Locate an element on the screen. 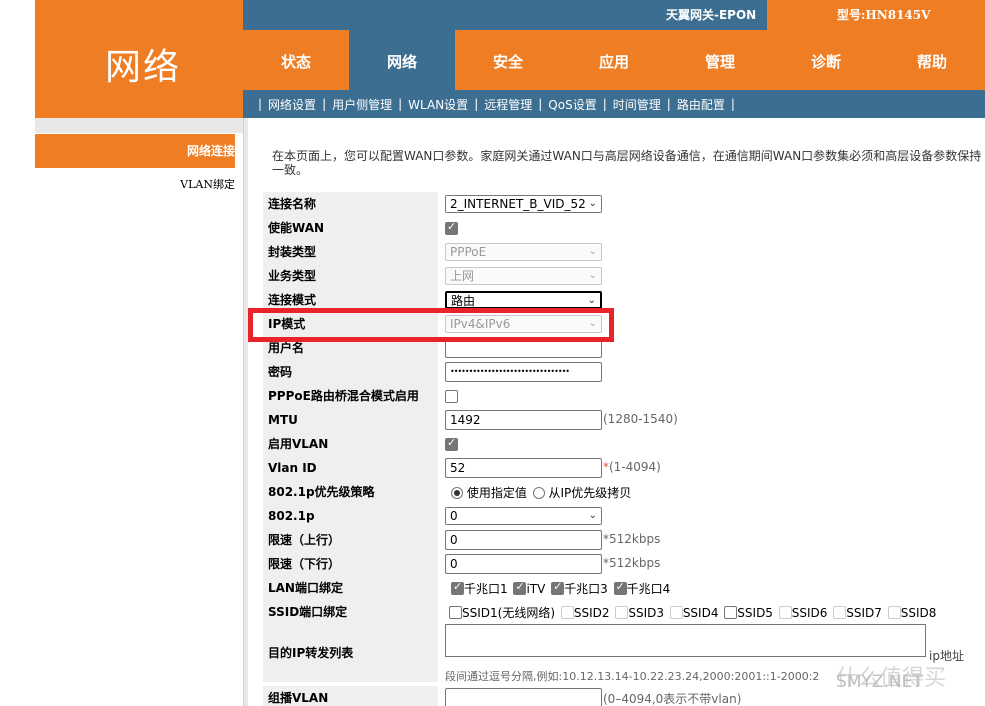 The width and height of the screenshot is (985, 706). subnav-wlan: WLAN设置 is located at coordinates (438, 104).